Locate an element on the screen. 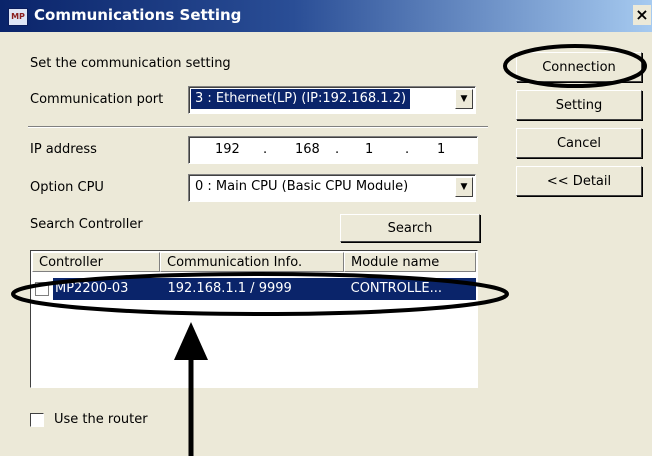  ip-octet-3: 1 is located at coordinates (369, 149).